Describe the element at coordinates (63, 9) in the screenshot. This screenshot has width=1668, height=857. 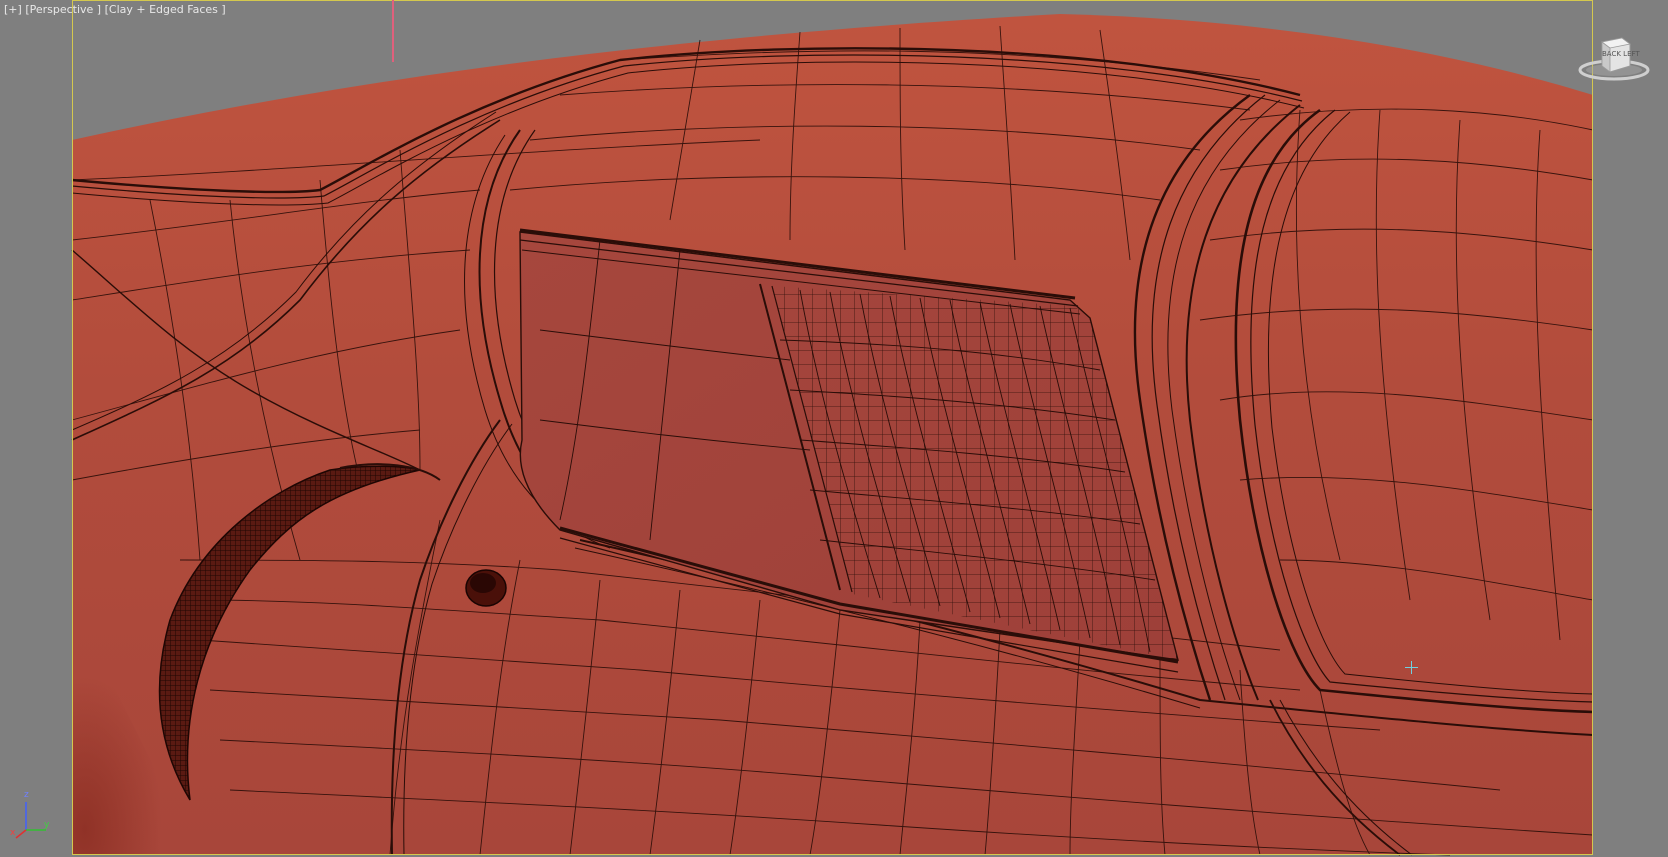
I see `viewport-view-menu: [Perspective ]` at that location.